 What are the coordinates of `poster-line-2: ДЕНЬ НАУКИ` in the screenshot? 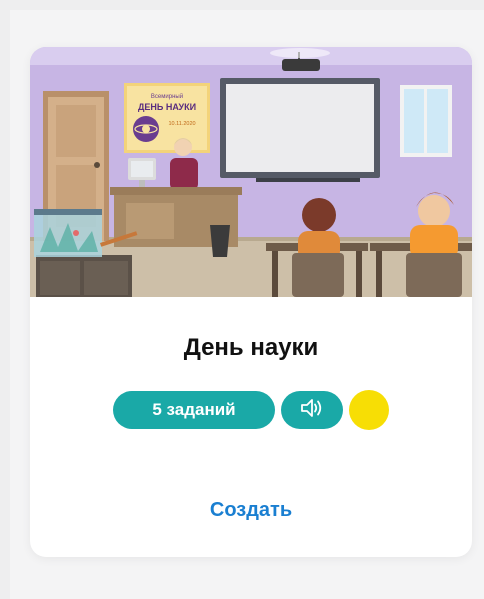 It's located at (167, 107).